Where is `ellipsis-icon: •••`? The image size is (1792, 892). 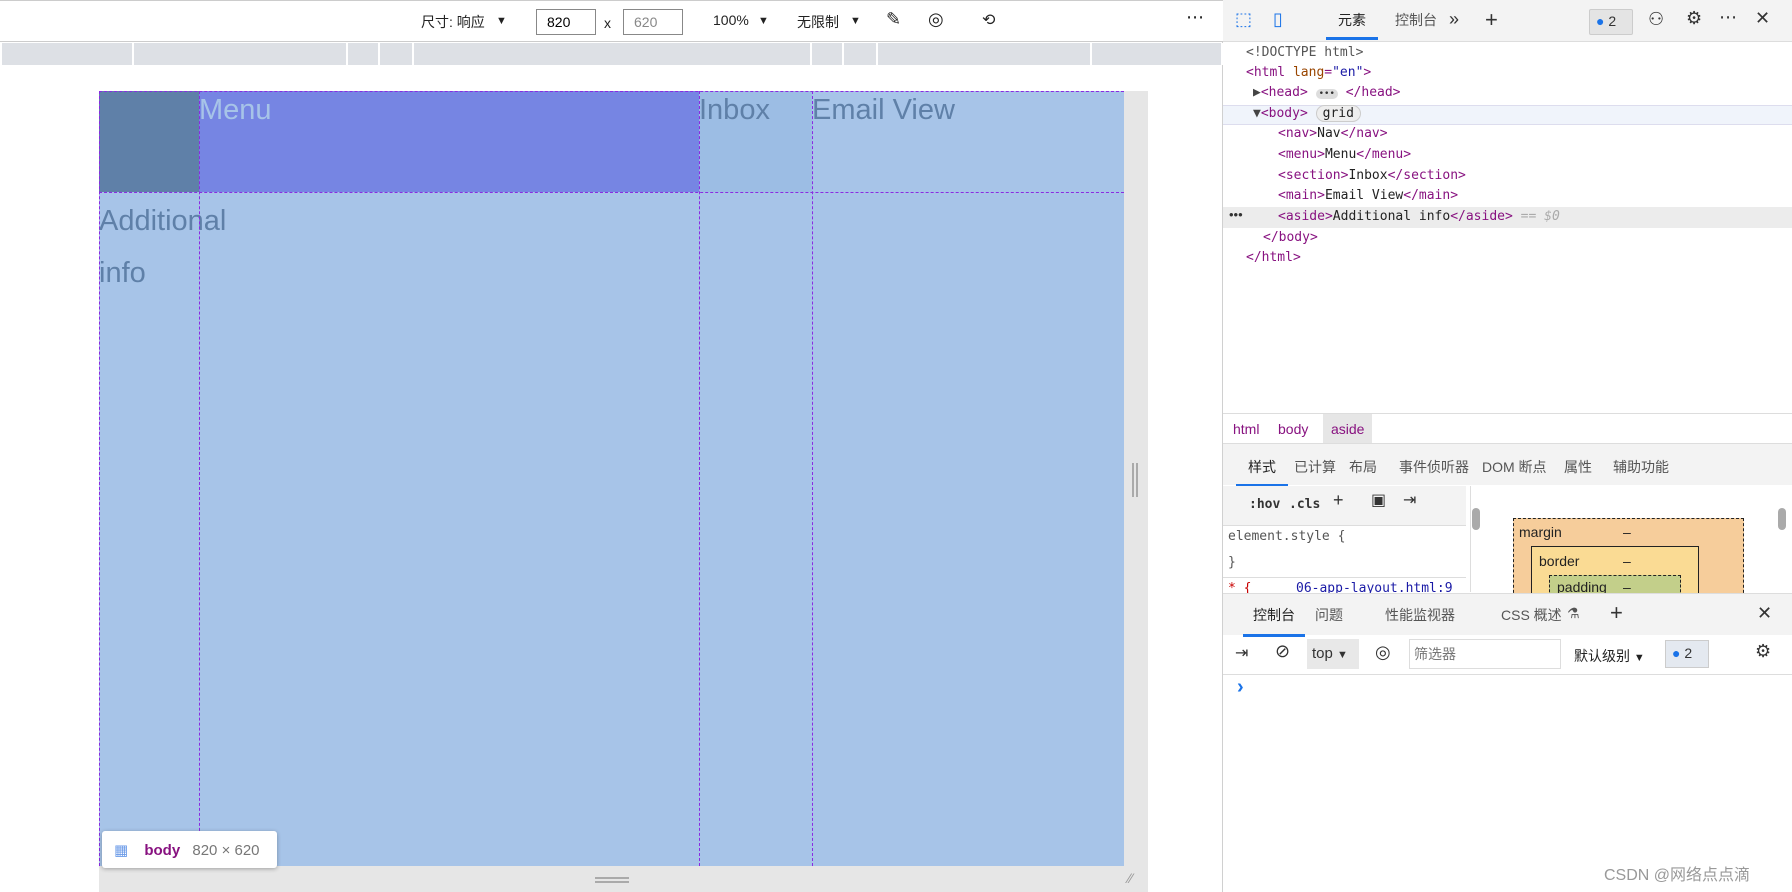 ellipsis-icon: ••• is located at coordinates (1326, 94).